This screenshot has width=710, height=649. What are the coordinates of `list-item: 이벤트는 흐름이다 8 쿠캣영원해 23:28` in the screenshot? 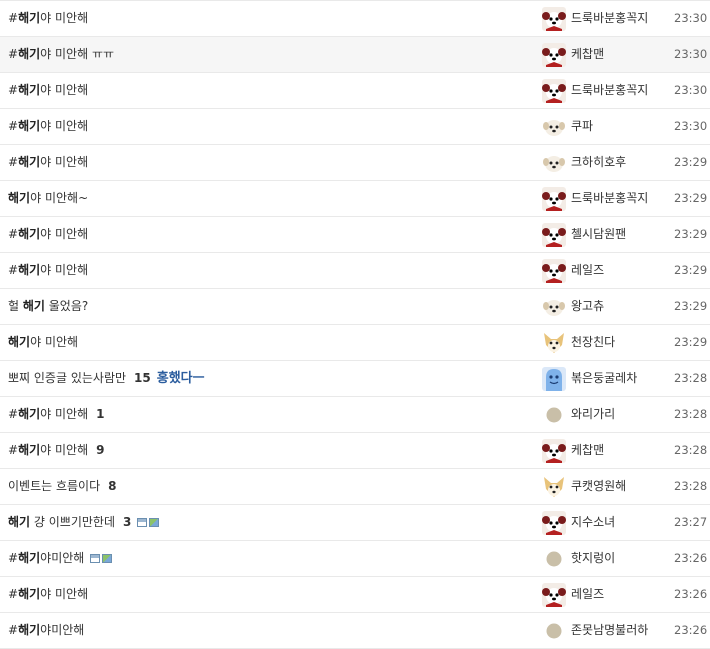 It's located at (355, 487).